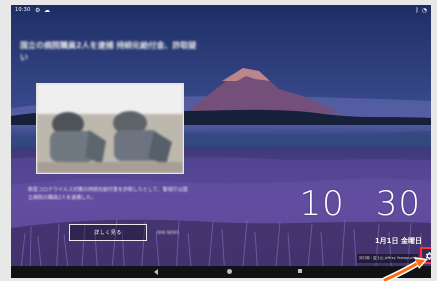 The image size is (437, 281). What do you see at coordinates (108, 232) in the screenshot?
I see `read-more-button: 詳しく見る` at bounding box center [108, 232].